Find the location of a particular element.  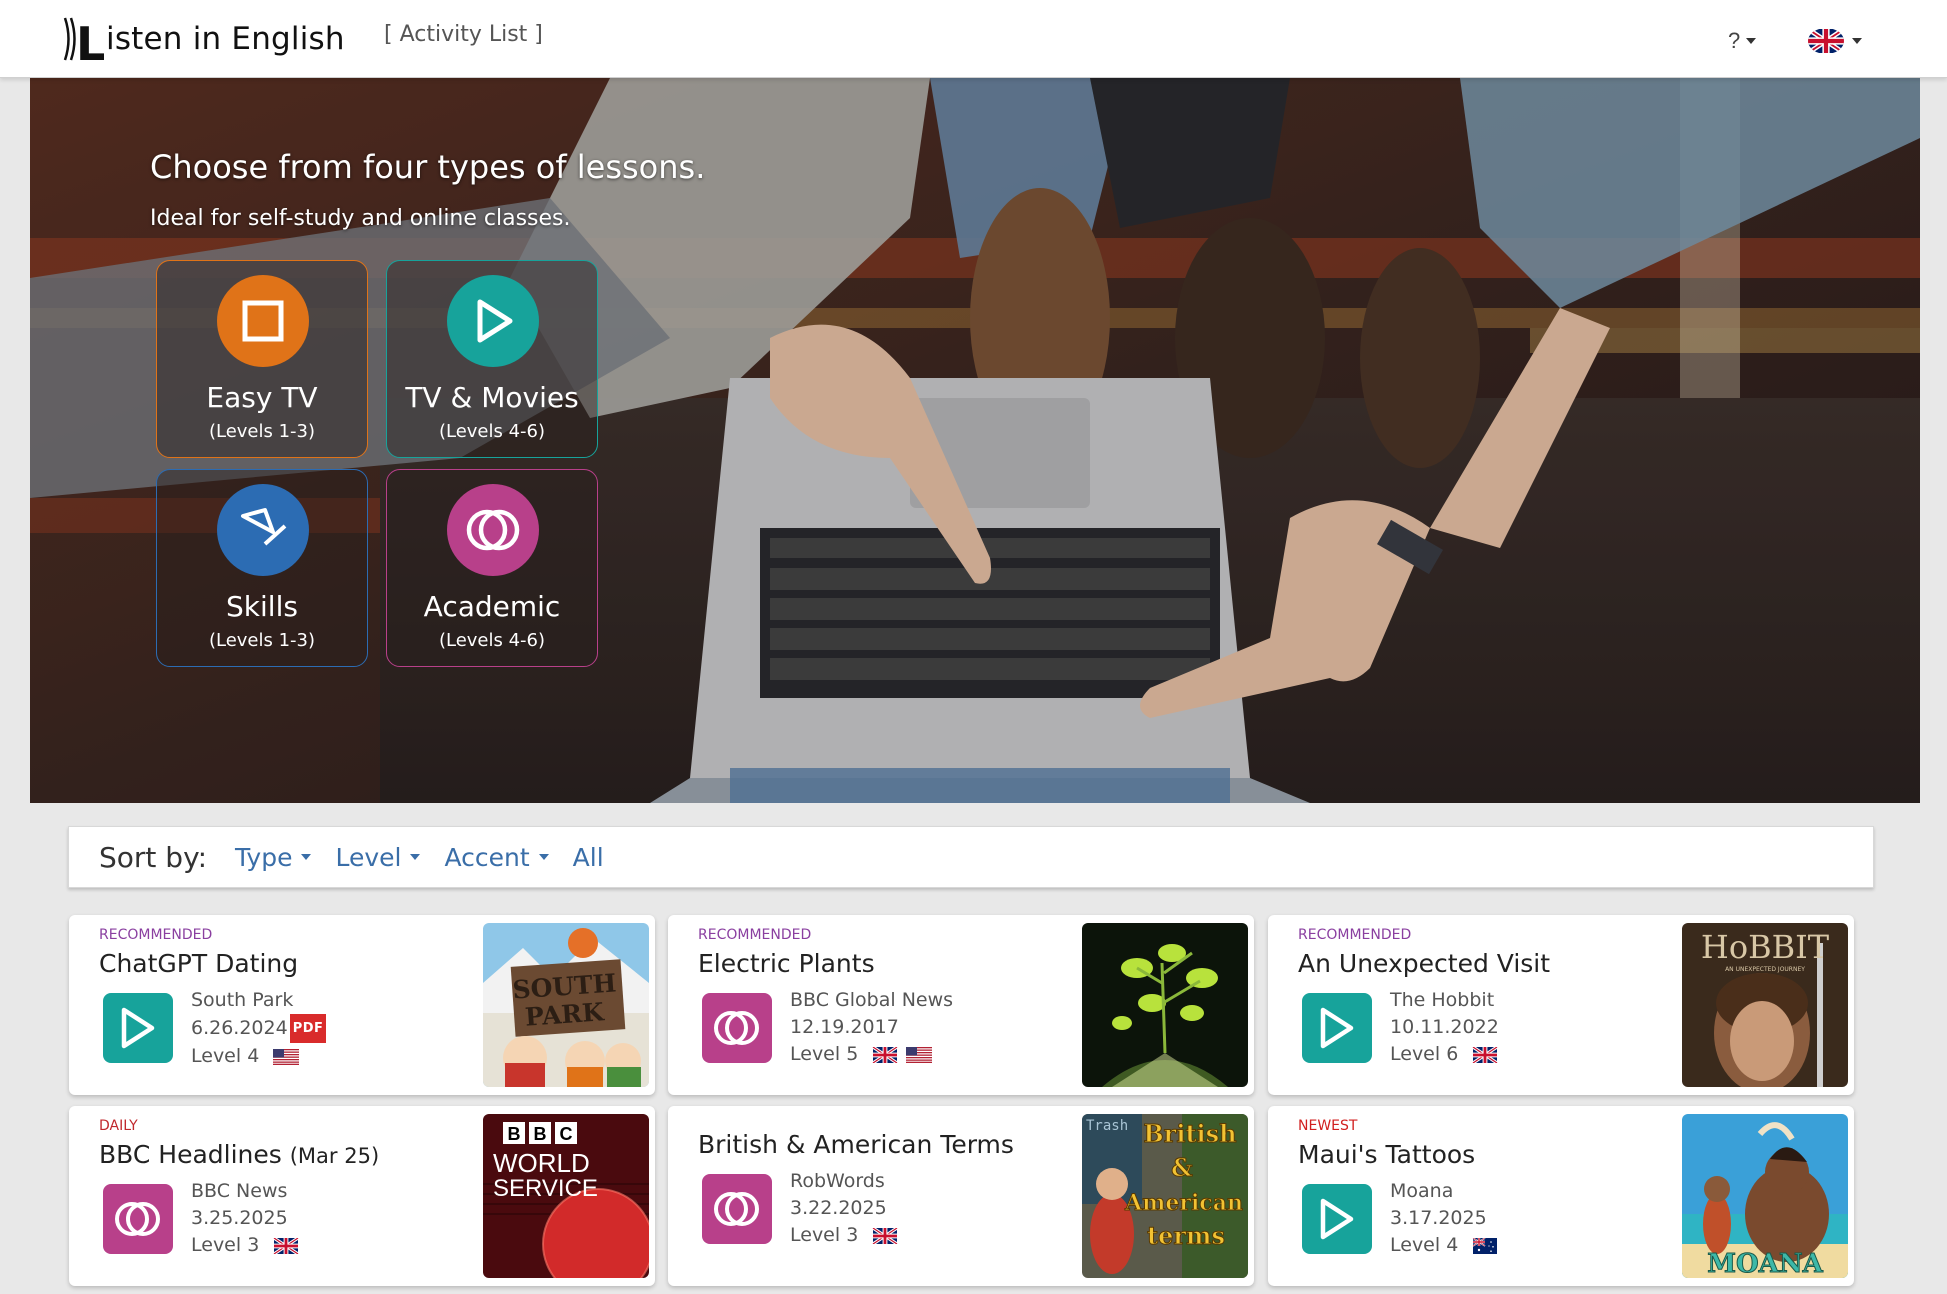

sort-option-label: All is located at coordinates (588, 857).